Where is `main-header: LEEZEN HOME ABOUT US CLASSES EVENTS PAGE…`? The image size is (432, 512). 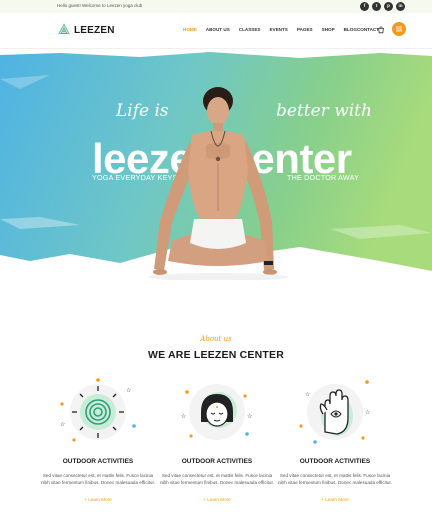 main-header: LEEZEN HOME ABOUT US CLASSES EVENTS PAGE… is located at coordinates (216, 31).